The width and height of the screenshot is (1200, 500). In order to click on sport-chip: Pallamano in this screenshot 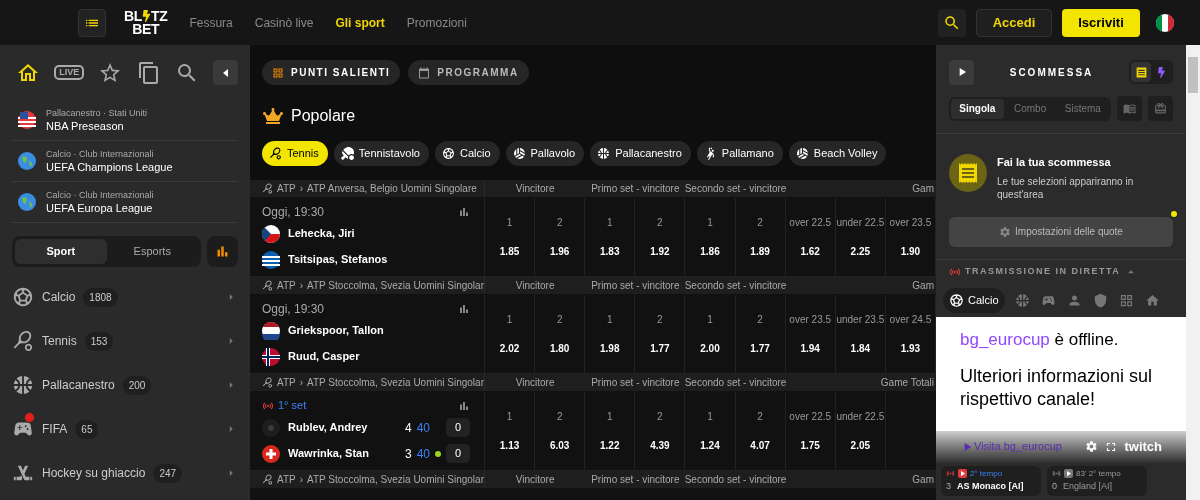, I will do `click(739, 153)`.